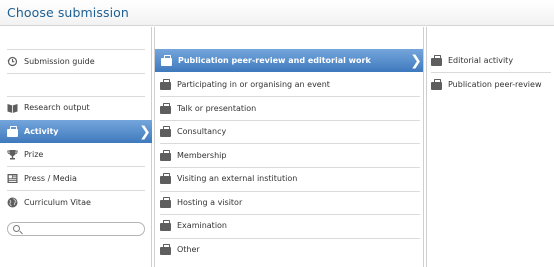 Image resolution: width=554 pixels, height=267 pixels. I want to click on menu-item-label: Talk or presentation, so click(217, 108).